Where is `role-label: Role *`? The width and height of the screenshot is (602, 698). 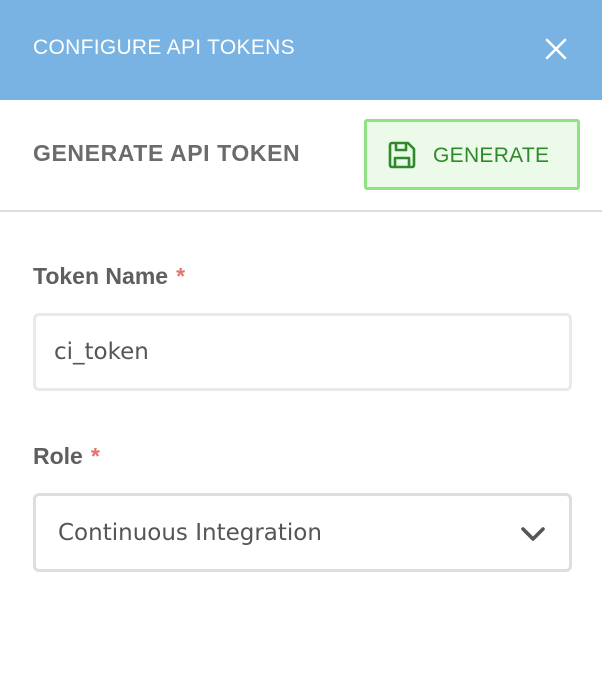 role-label: Role * is located at coordinates (66, 456).